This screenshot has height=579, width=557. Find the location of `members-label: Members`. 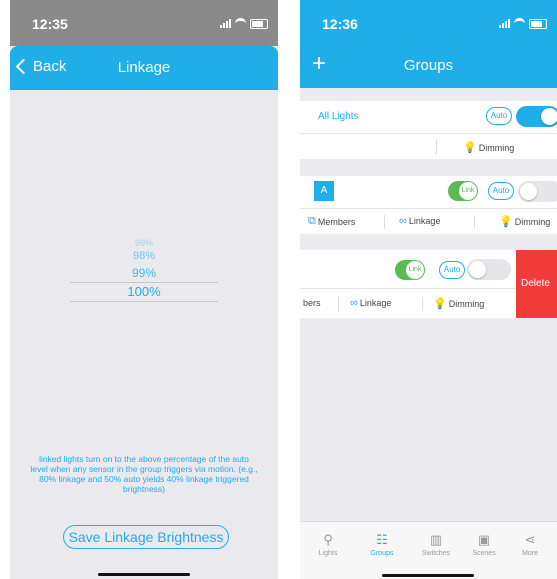

members-label: Members is located at coordinates (336, 221).